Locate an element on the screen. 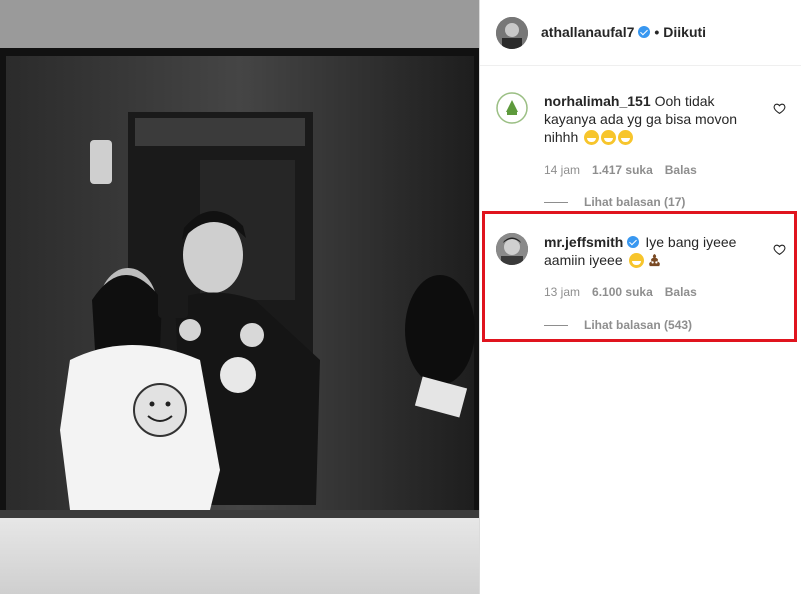 The image size is (801, 594). view-replies: Lihat balasan (543) is located at coordinates (618, 325).